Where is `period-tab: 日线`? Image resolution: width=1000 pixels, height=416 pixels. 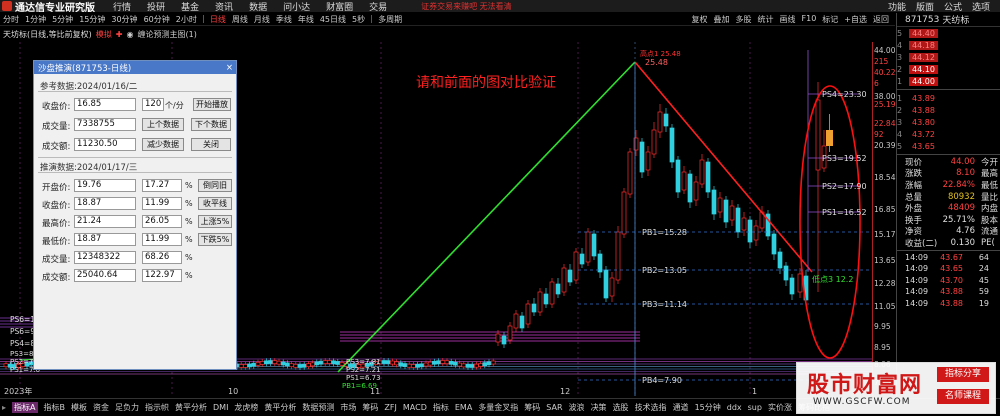
period-tab: 日线 is located at coordinates (218, 19).